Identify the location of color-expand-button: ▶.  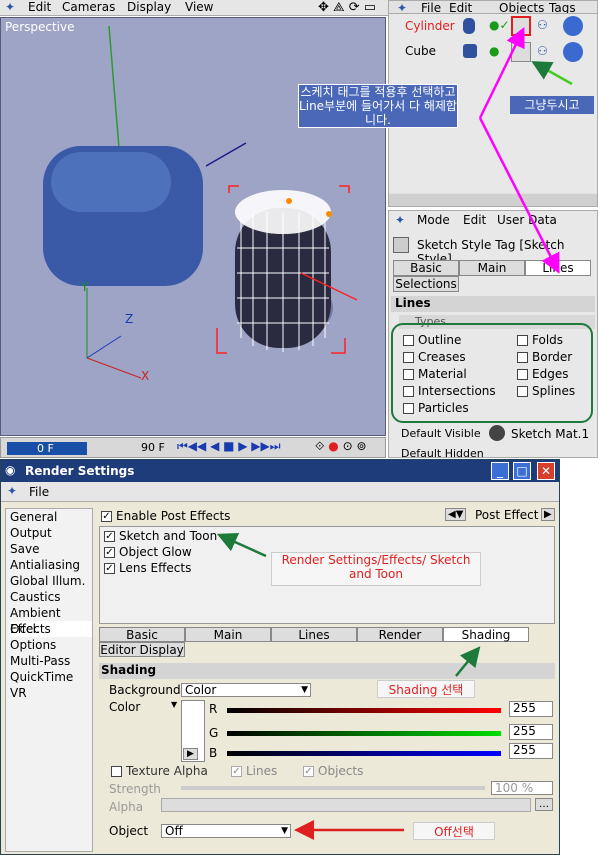
(190, 754).